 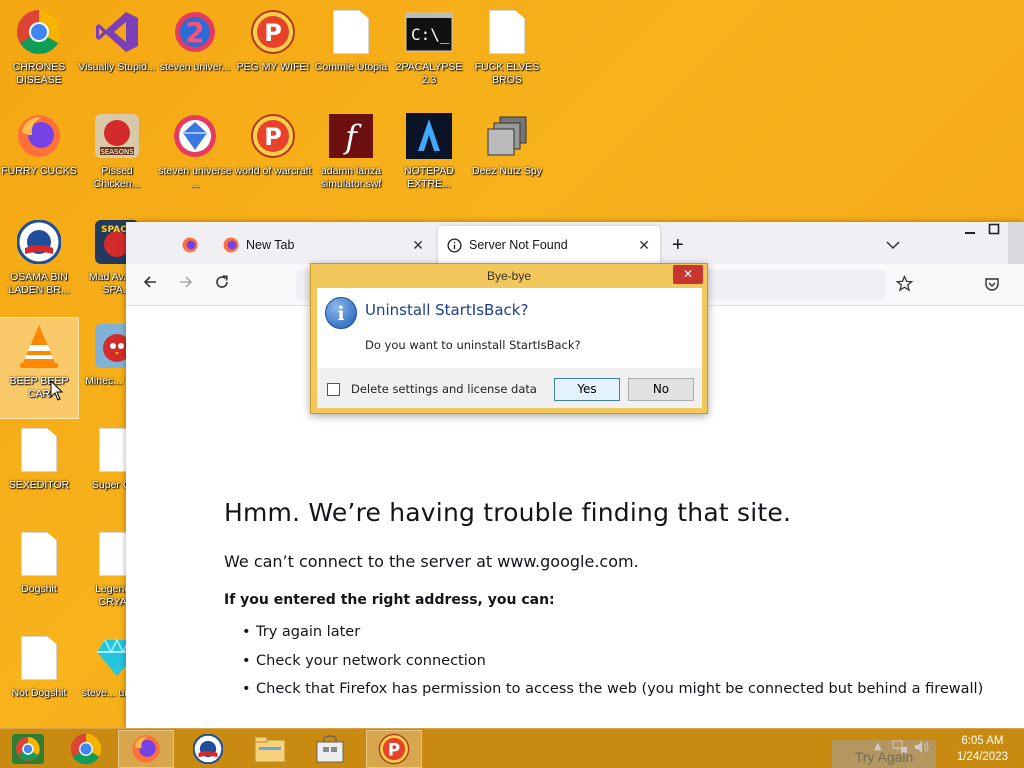 I want to click on taskbar-peggle: P, so click(x=394, y=749).